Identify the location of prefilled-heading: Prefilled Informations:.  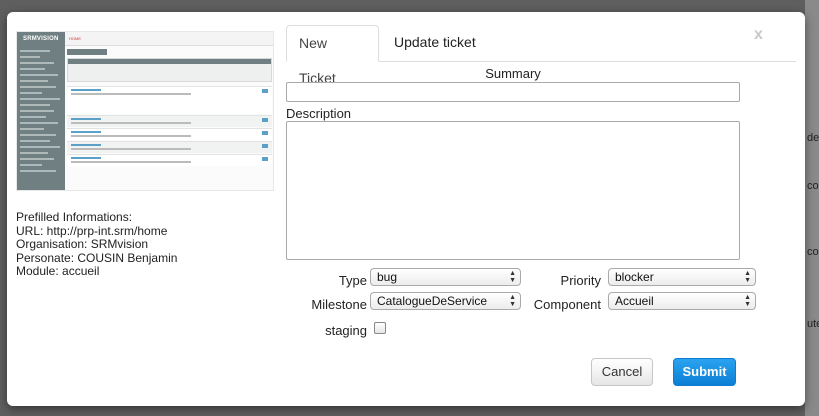
(74, 217).